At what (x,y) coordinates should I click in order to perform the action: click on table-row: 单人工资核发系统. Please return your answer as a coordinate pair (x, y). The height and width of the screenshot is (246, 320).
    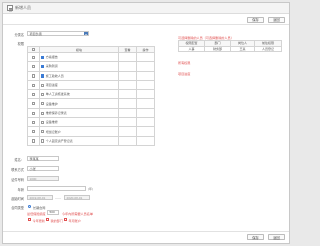
    Looking at the image, I should click on (91, 94).